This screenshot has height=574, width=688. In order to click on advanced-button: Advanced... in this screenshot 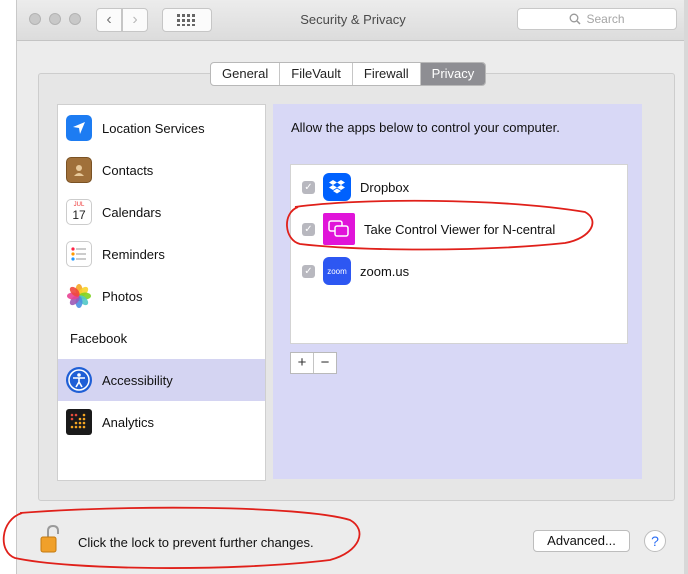, I will do `click(581, 541)`.